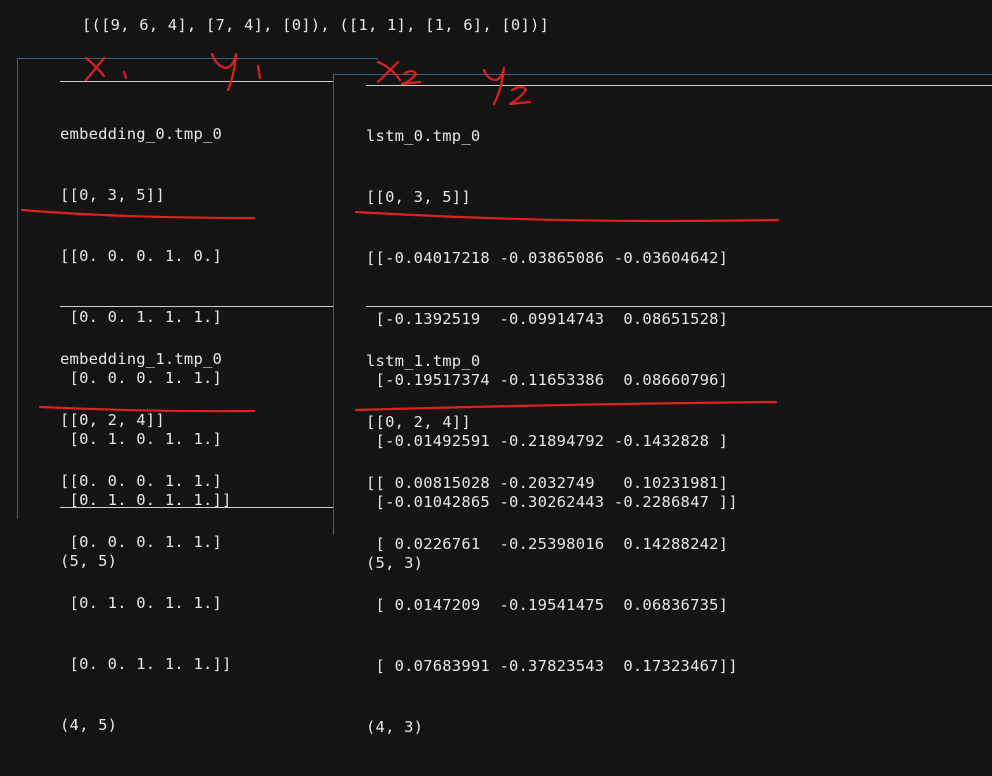 Image resolution: width=992 pixels, height=776 pixels. I want to click on matrix-row: [[0. 0. 0. 1. 1.], so click(141, 481).